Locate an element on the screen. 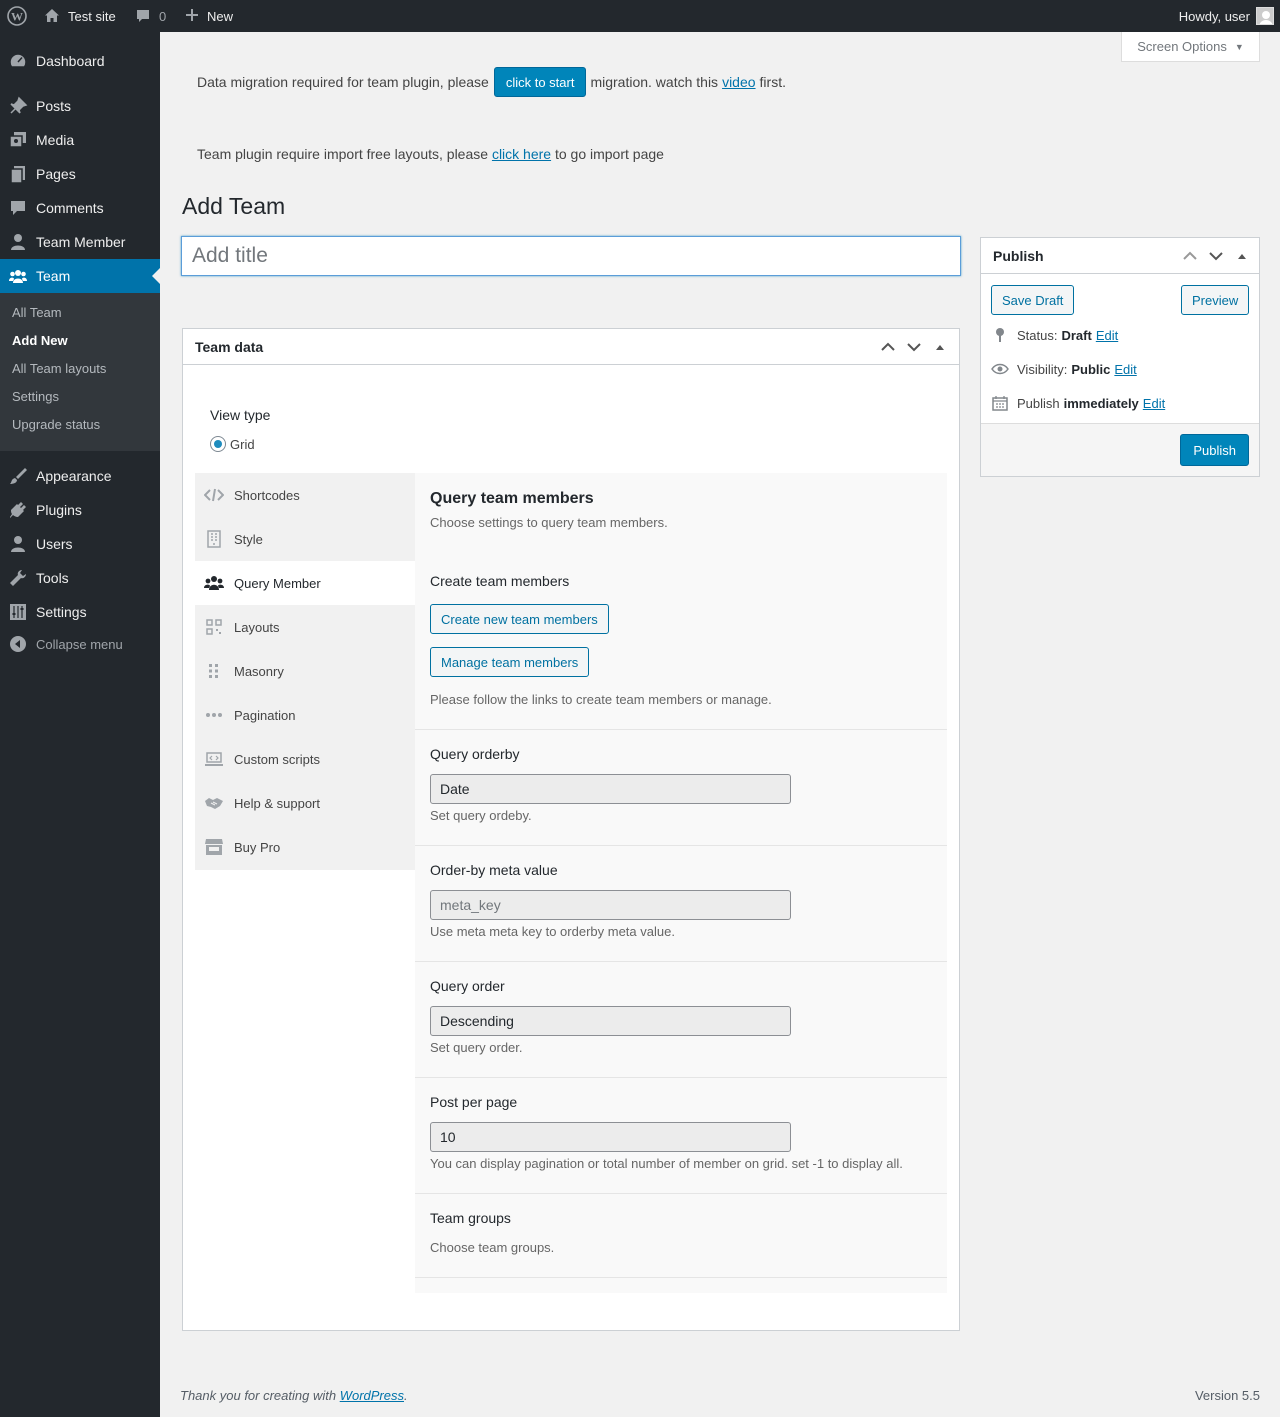 This screenshot has width=1280, height=1417. new-content-link: New is located at coordinates (209, 16).